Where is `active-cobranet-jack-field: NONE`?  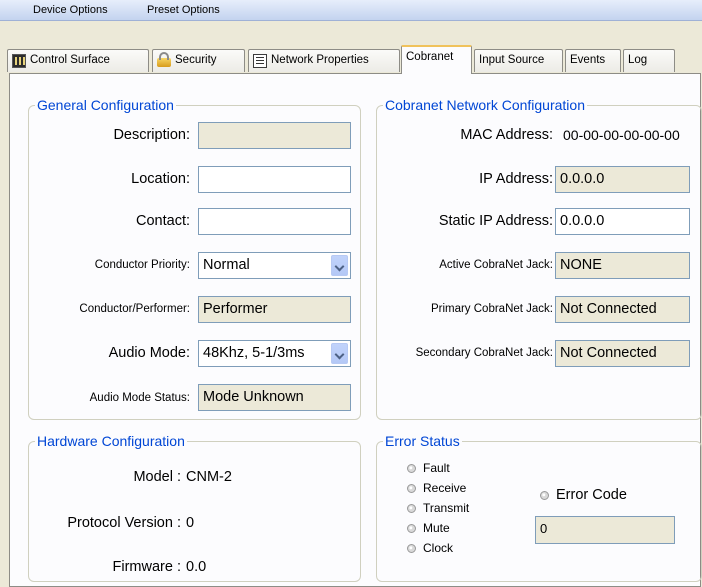 active-cobranet-jack-field: NONE is located at coordinates (622, 265).